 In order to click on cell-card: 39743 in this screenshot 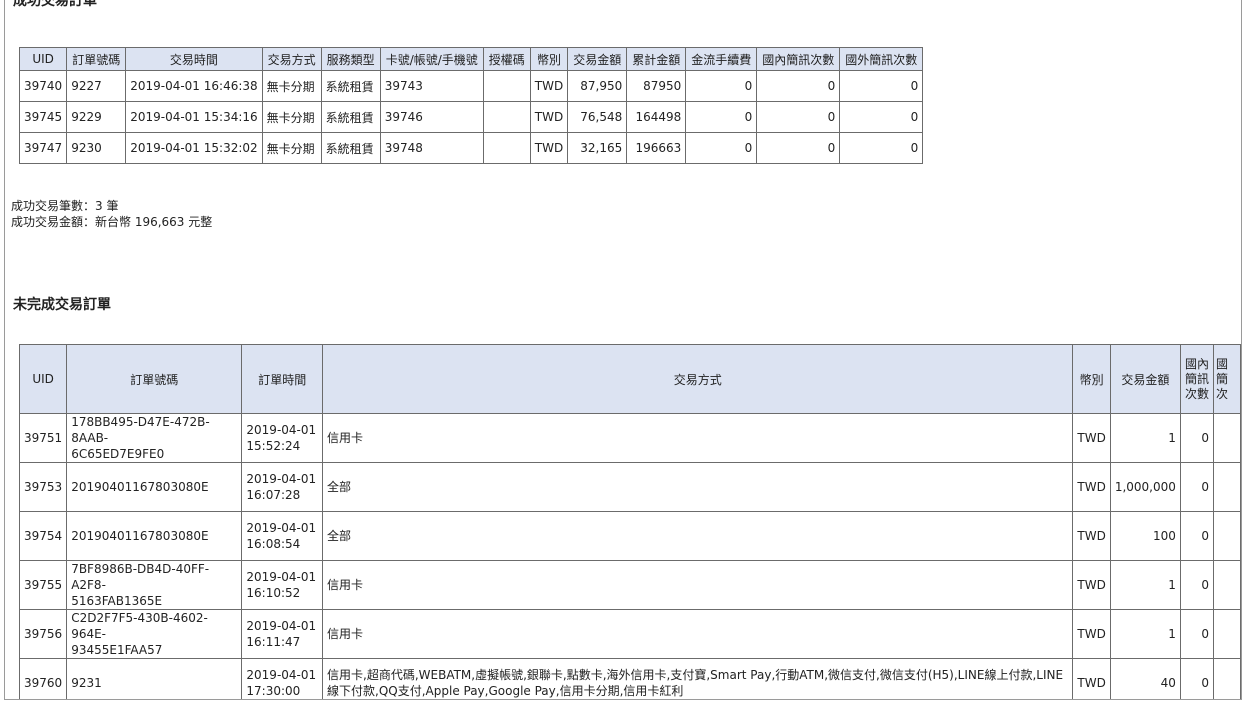, I will do `click(431, 86)`.